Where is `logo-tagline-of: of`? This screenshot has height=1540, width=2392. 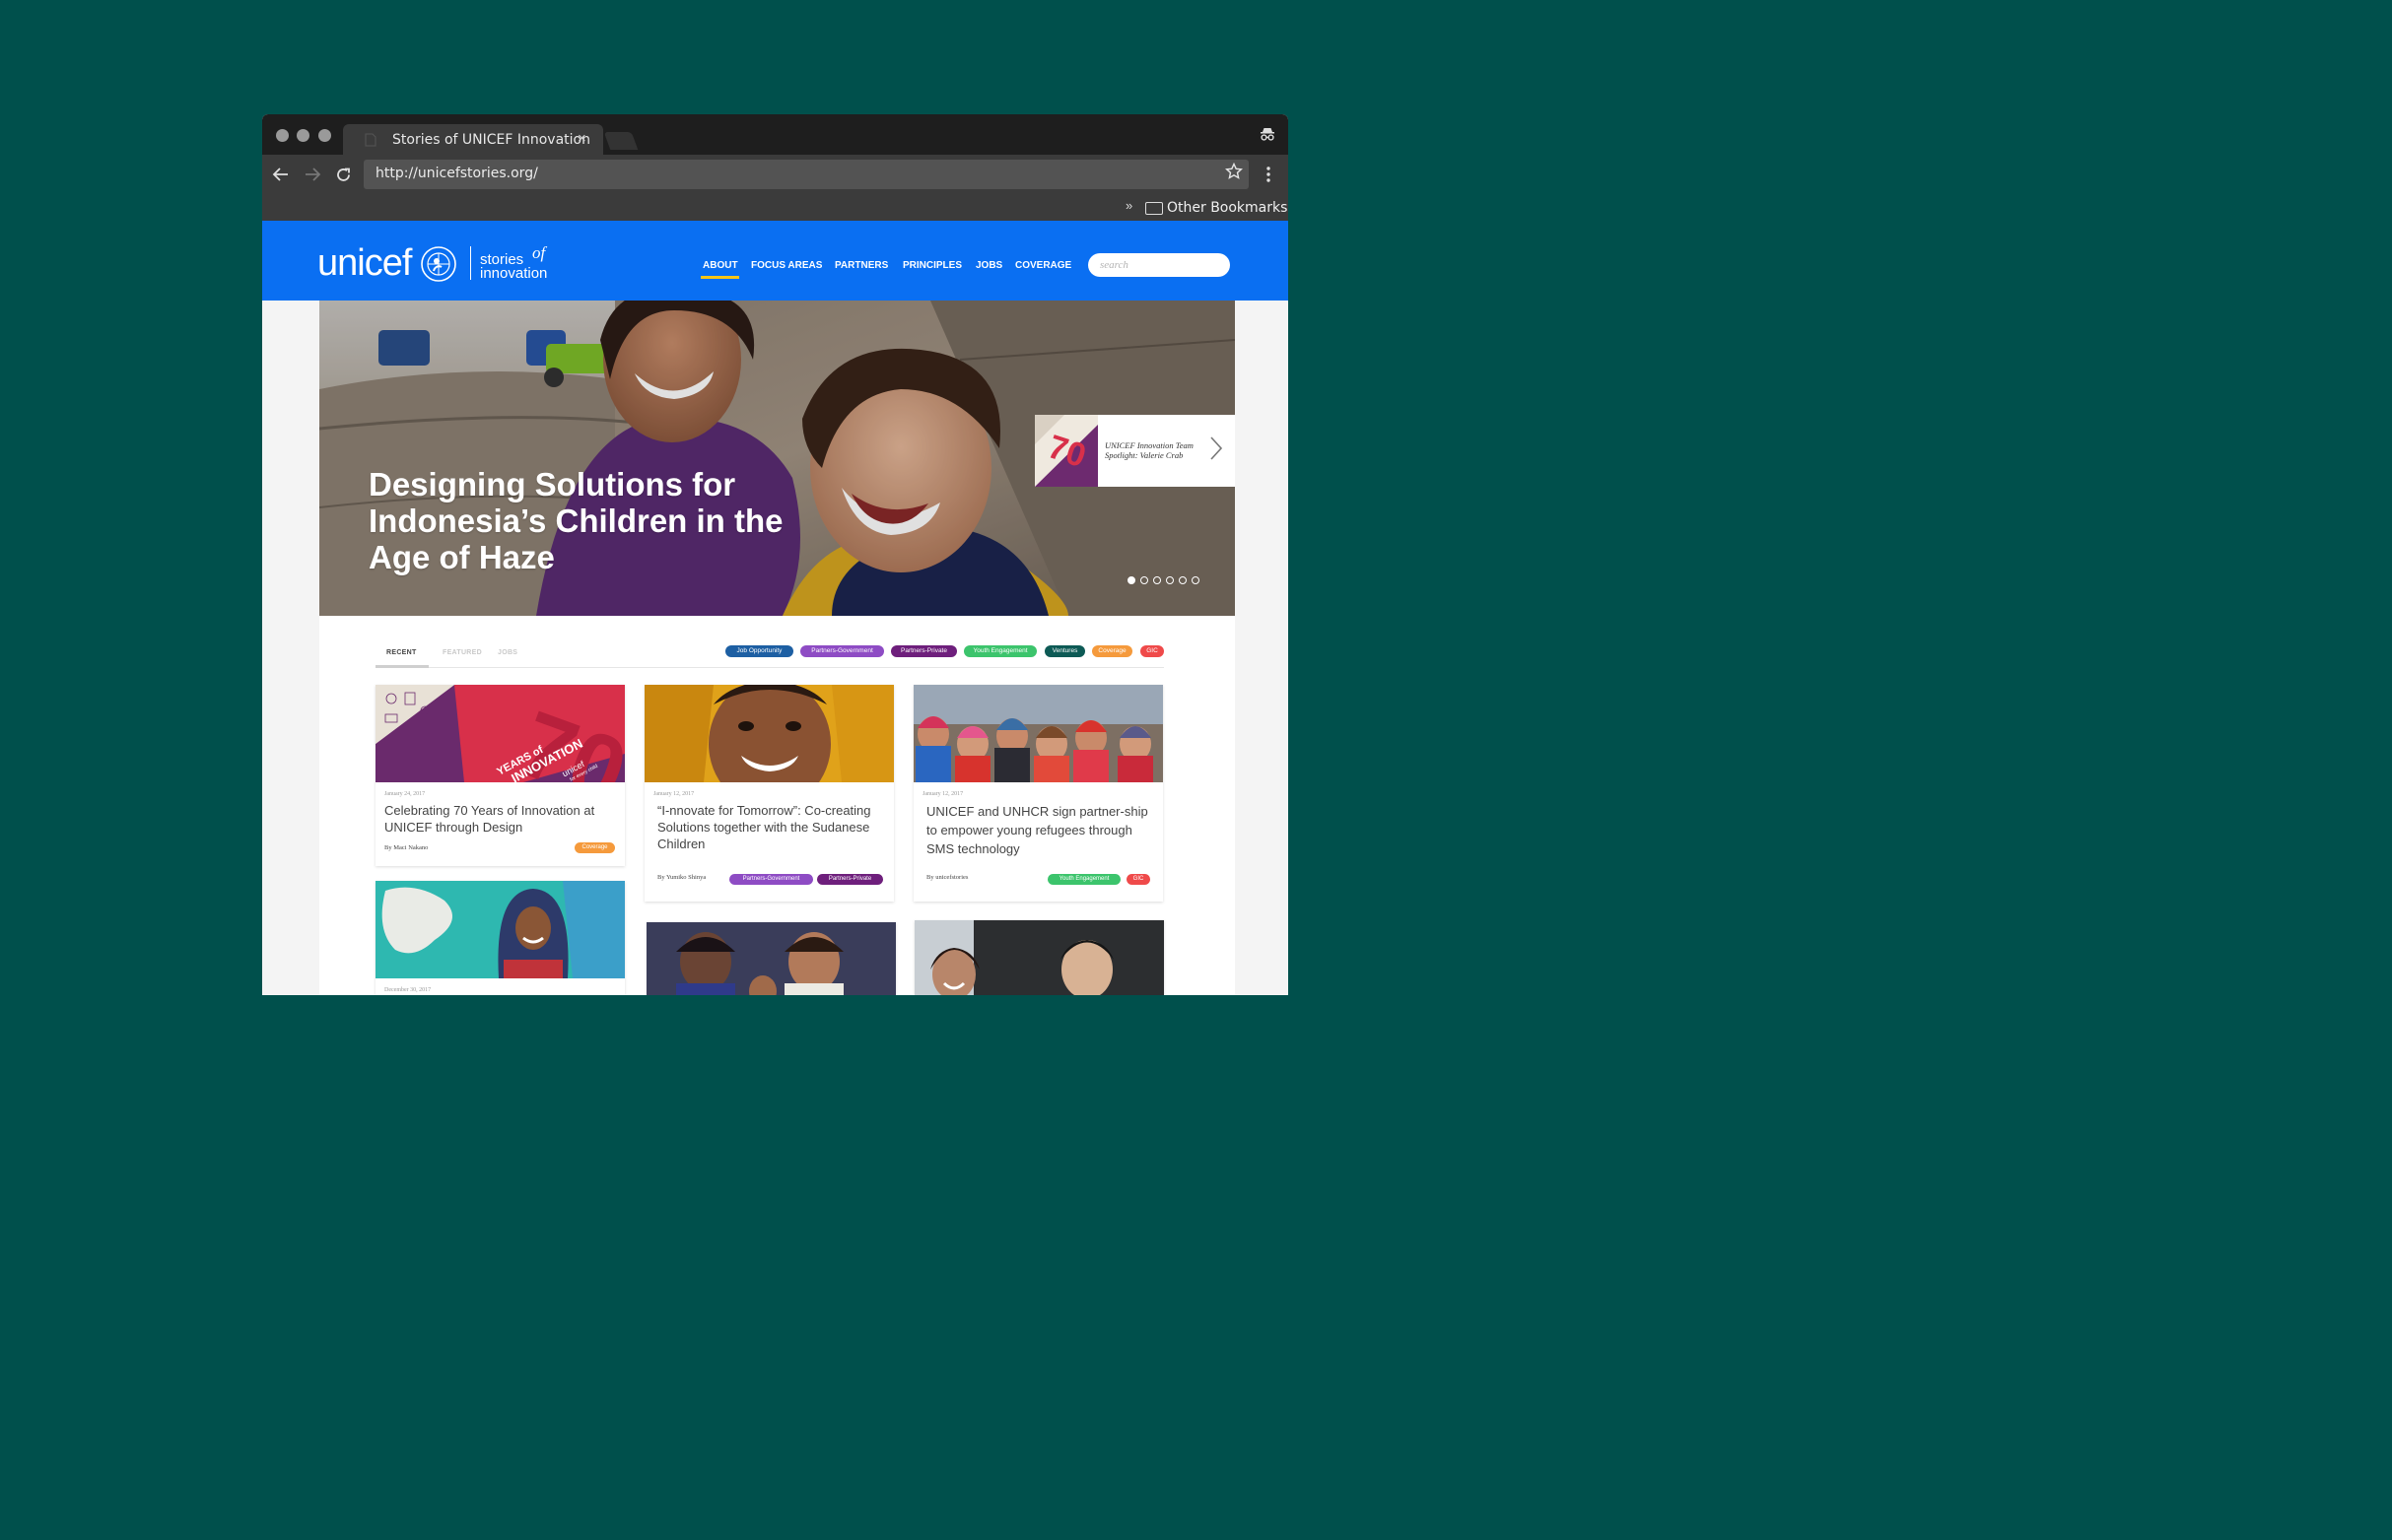
logo-tagline-of: of is located at coordinates (539, 253).